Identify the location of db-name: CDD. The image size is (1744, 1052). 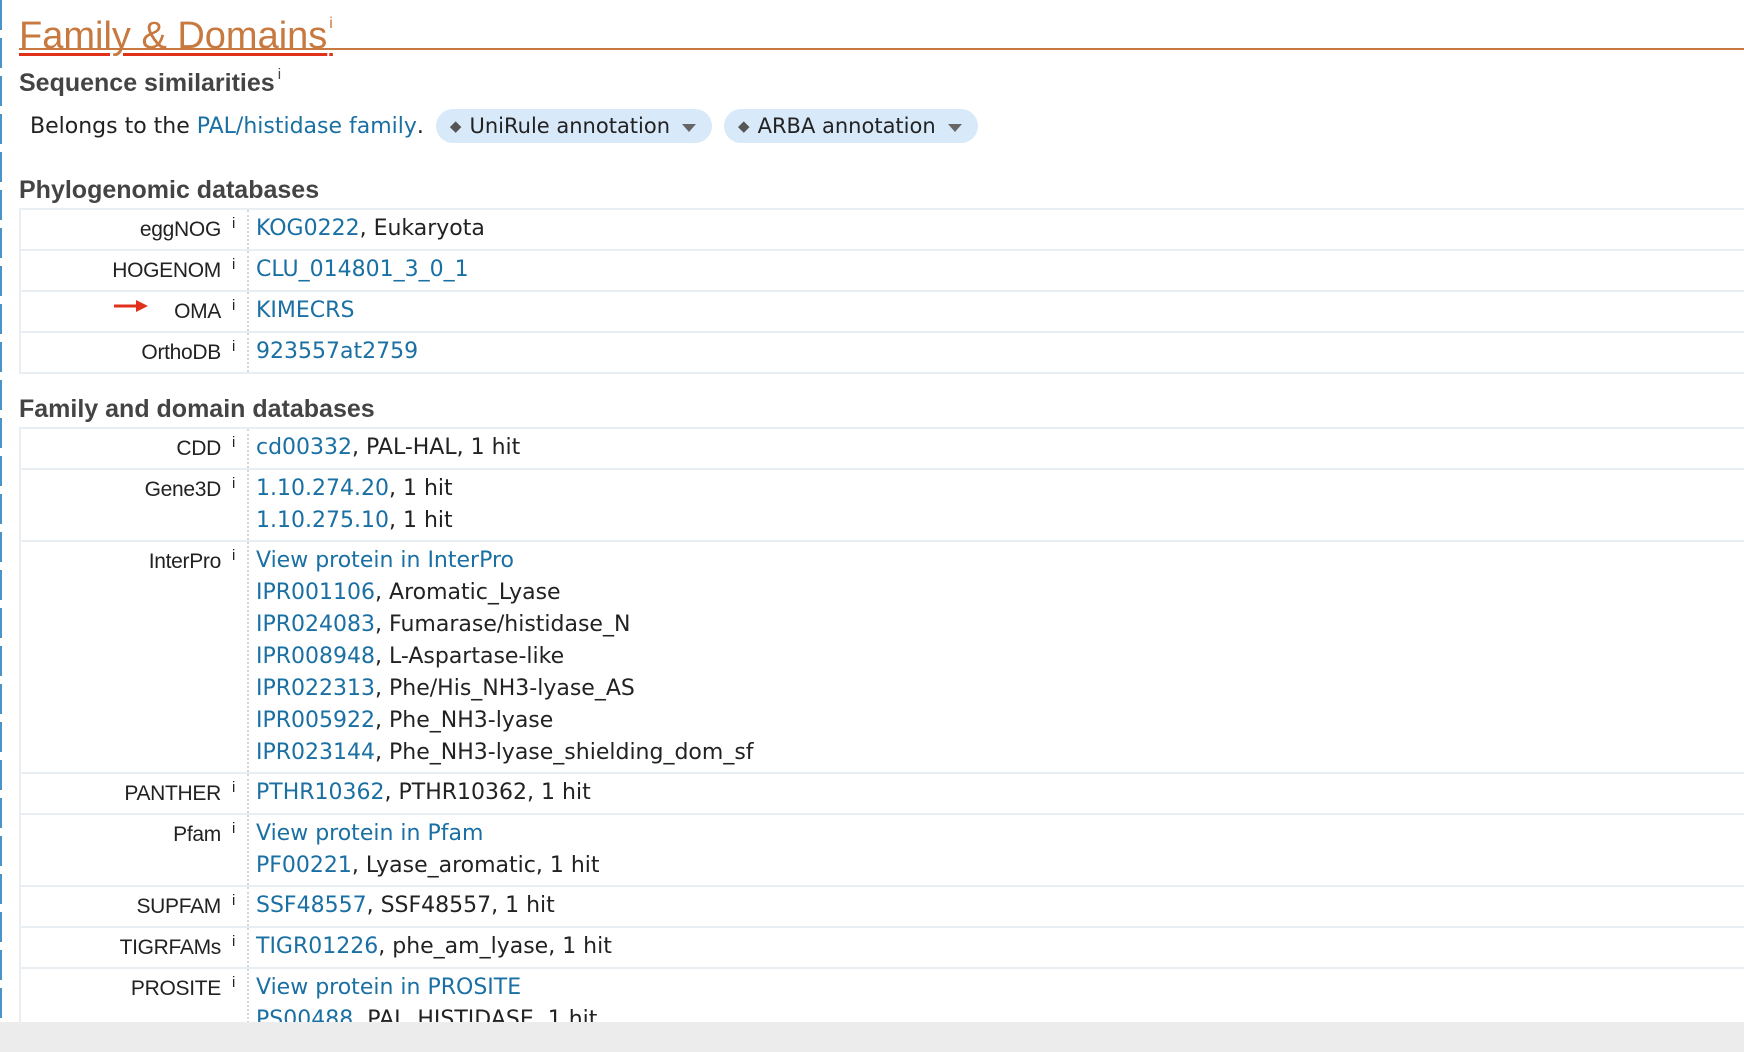
(198, 448).